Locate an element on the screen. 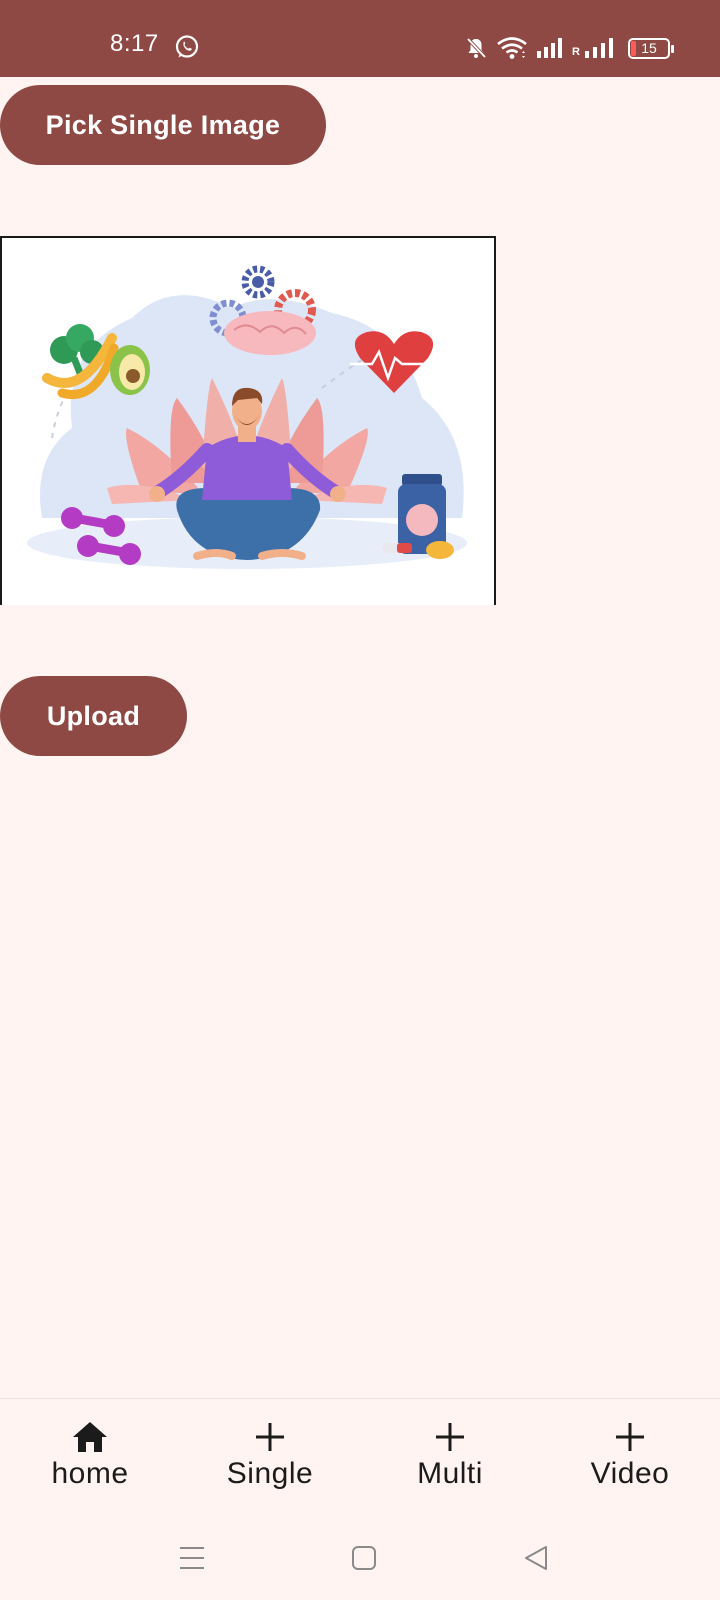 The height and width of the screenshot is (1600, 720). nav-item-home: home is located at coordinates (90, 1455).